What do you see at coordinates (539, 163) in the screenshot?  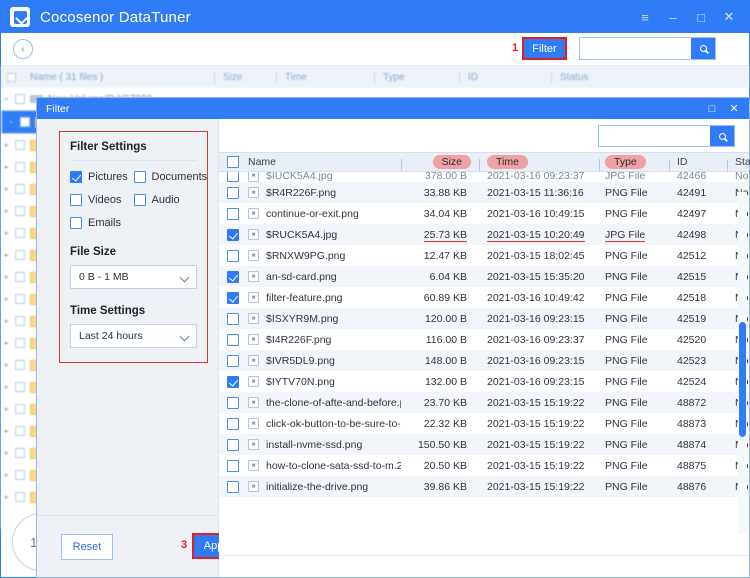 I see `column-header-time: Time` at bounding box center [539, 163].